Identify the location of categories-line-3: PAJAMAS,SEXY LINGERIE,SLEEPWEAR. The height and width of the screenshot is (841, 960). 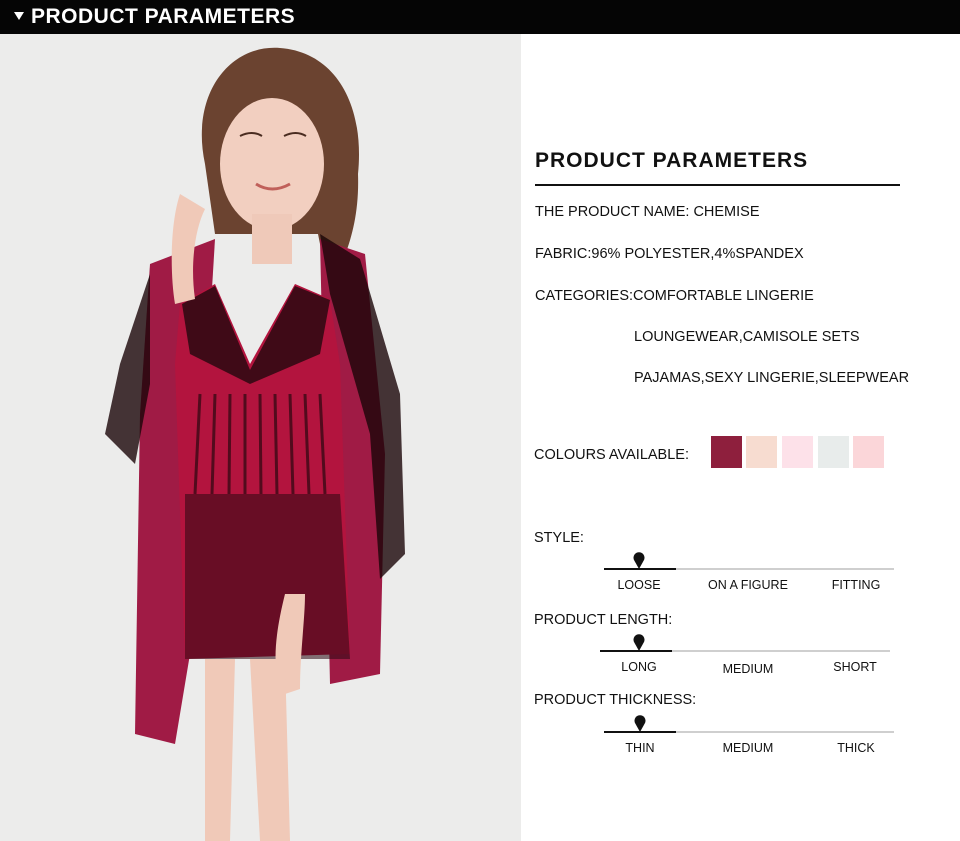
(772, 378).